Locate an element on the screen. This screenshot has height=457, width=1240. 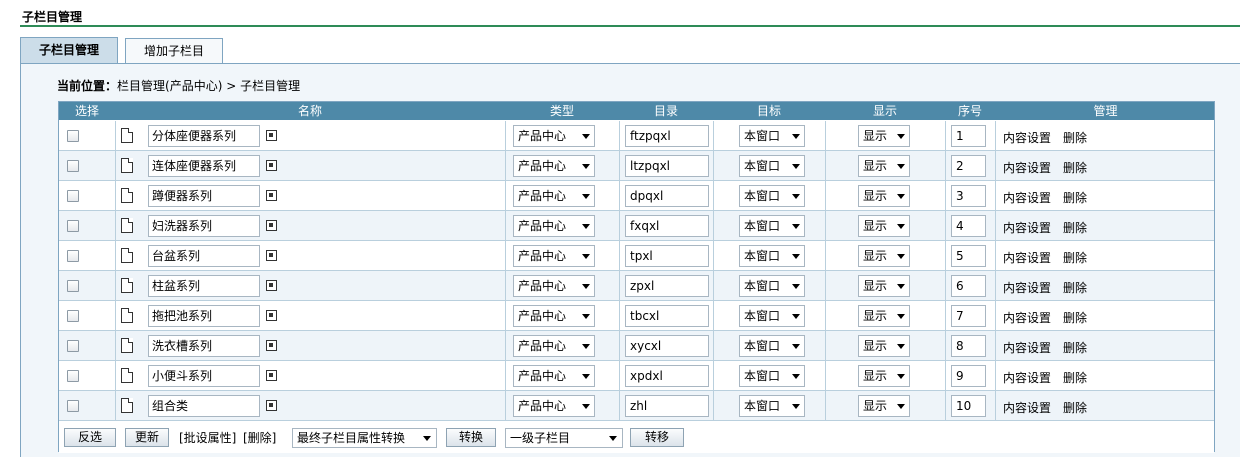
attribute-convert-select: 最终子栏目属性转换 is located at coordinates (364, 438).